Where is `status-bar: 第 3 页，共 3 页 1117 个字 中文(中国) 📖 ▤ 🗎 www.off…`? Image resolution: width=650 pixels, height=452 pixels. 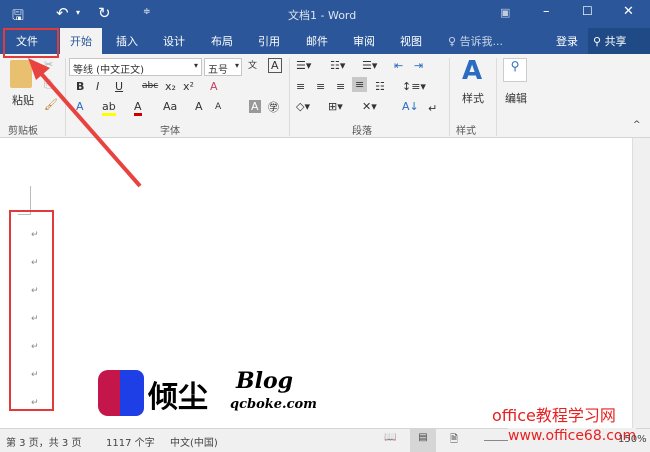
status-bar: 第 3 页，共 3 页 1117 个字 中文(中国) 📖 ▤ 🗎 www.off… is located at coordinates (325, 440).